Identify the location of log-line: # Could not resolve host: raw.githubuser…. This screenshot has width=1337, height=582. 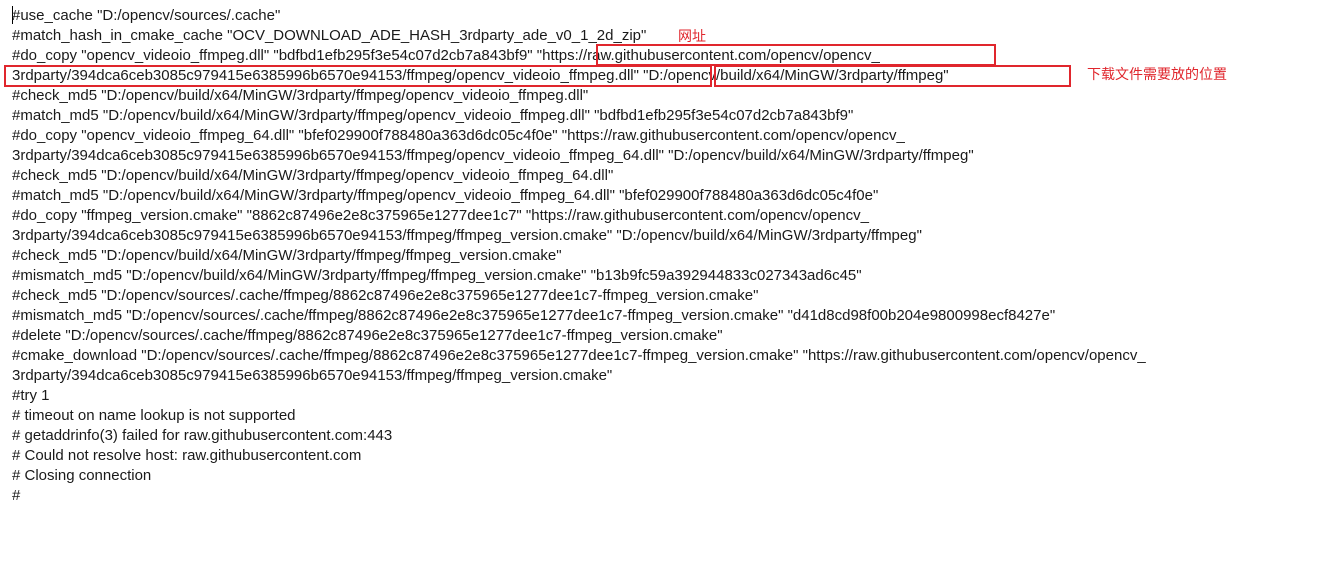
(187, 455).